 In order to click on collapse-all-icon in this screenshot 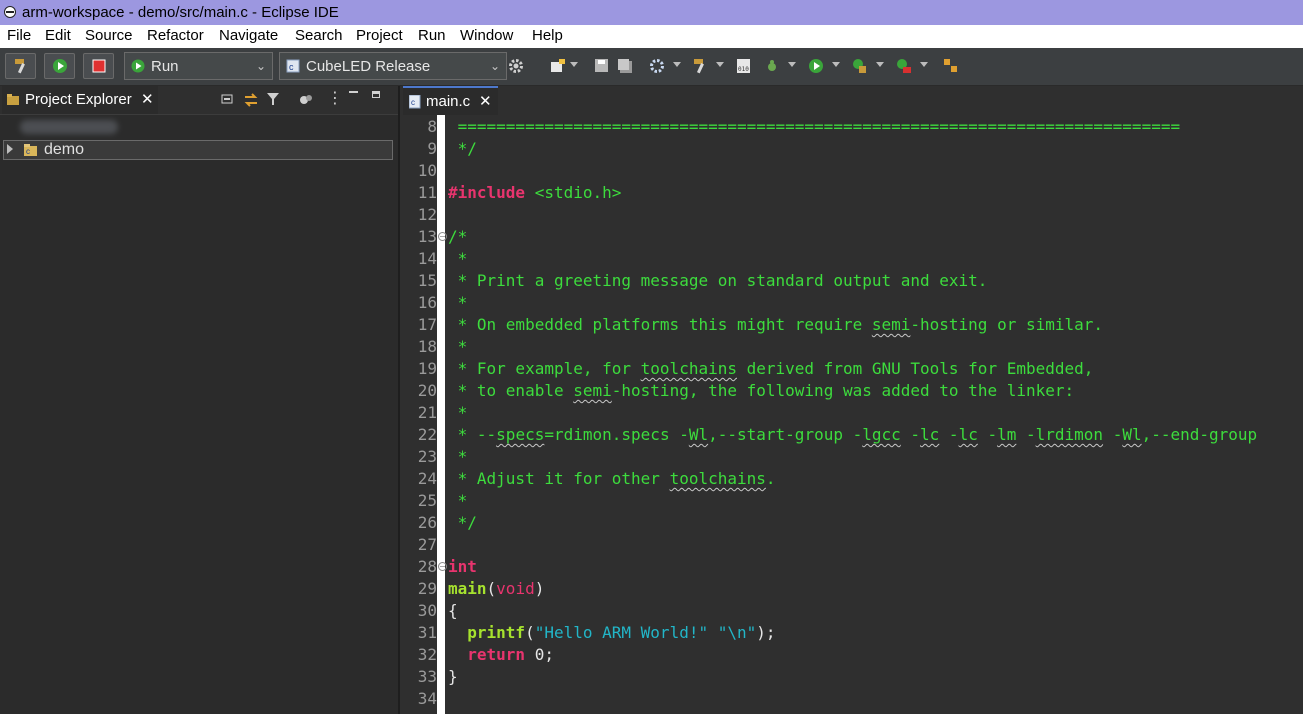, I will do `click(228, 100)`.